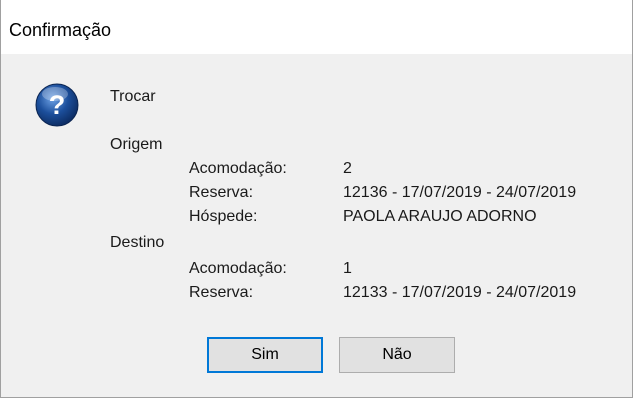  I want to click on origin-guest-label: Hóspede:, so click(223, 216).